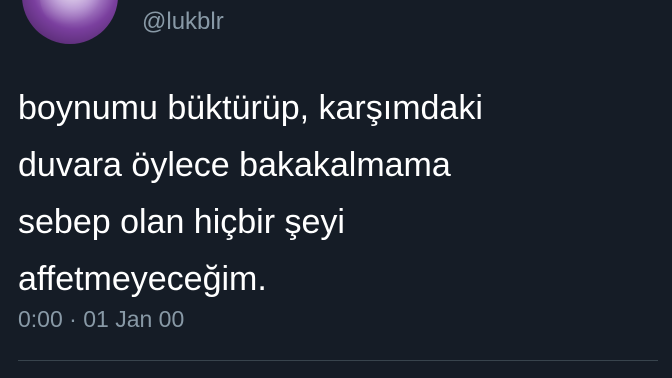 The image size is (672, 378). I want to click on tweet-text-line: affetmeyeceğim., so click(142, 279).